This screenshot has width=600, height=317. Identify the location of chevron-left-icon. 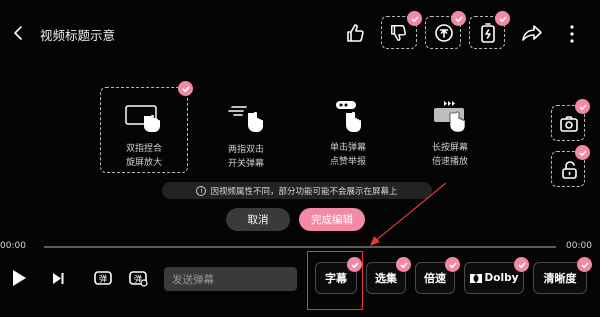
(18, 33).